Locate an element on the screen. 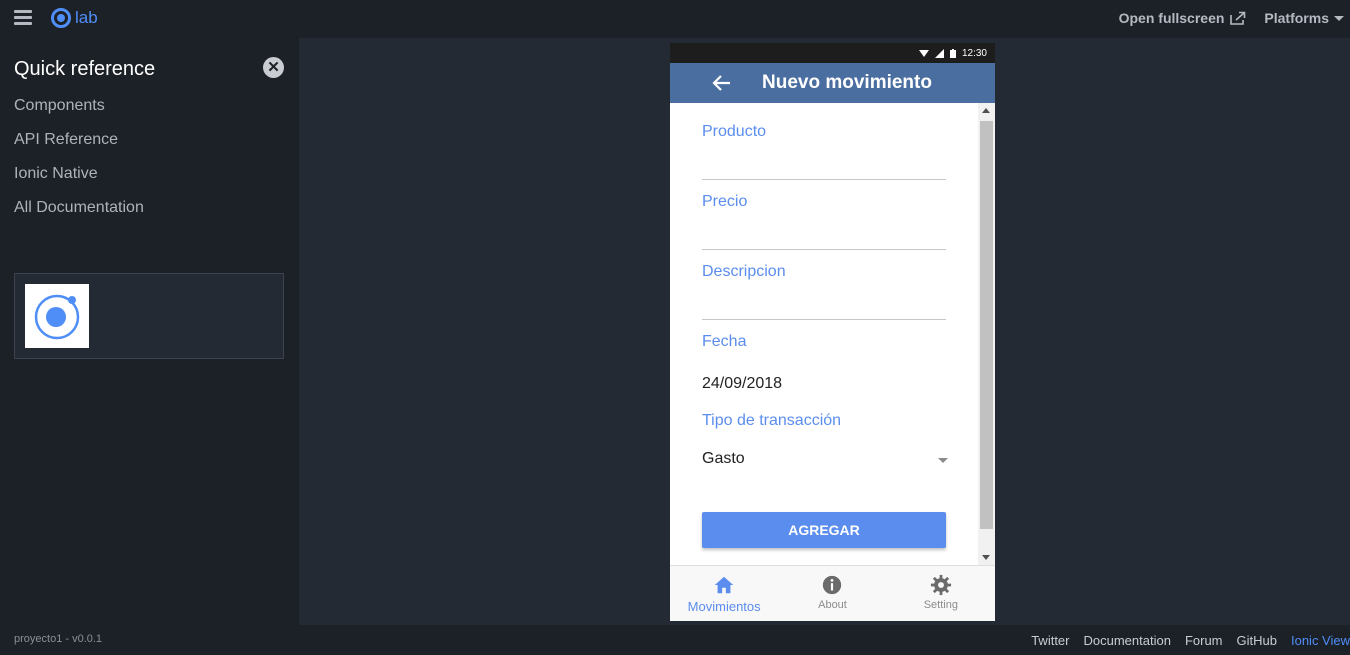 The image size is (1350, 655). platforms-dropdown: Platforms is located at coordinates (1304, 18).